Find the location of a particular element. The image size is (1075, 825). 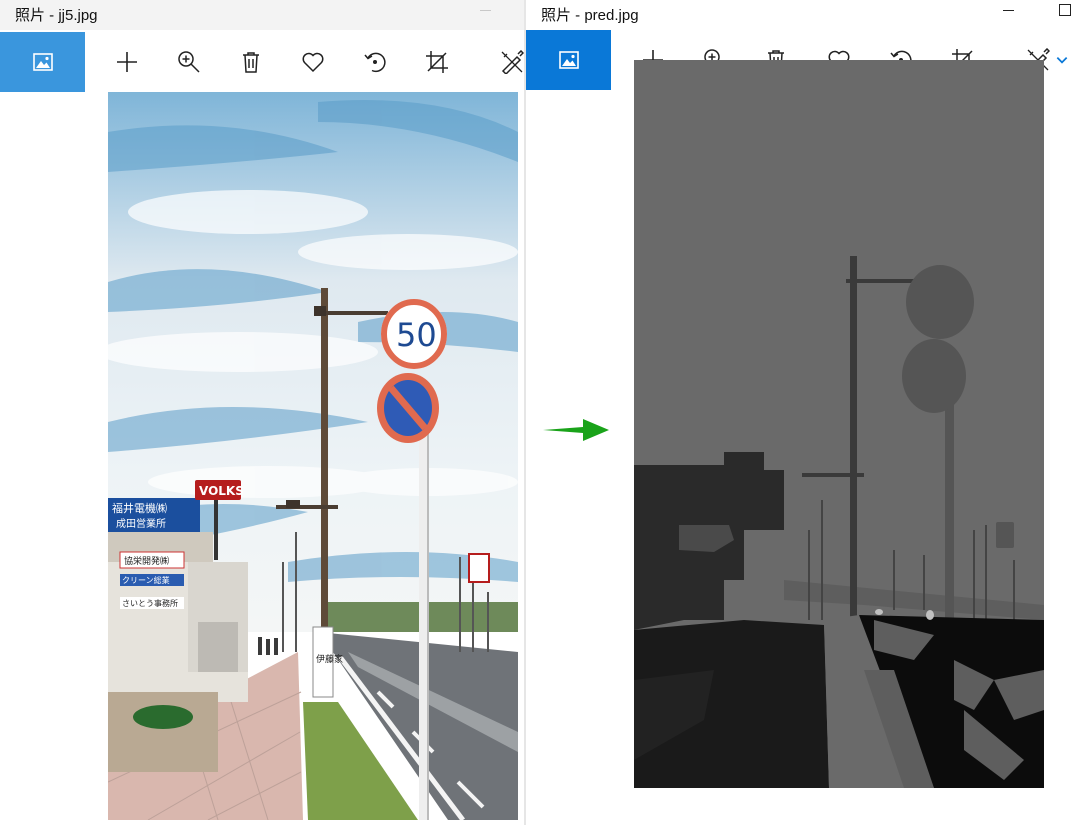

left-crop-button is located at coordinates (437, 62).